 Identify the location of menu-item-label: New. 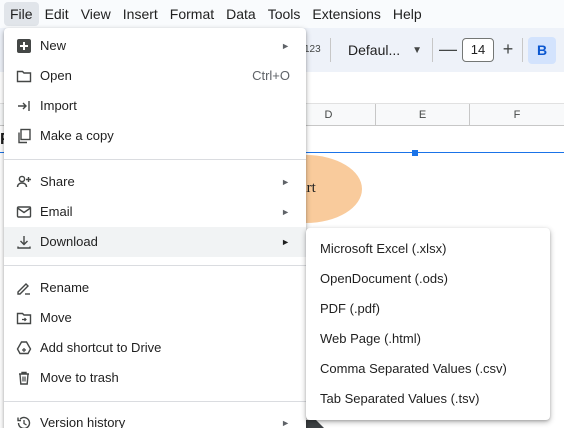
(53, 45).